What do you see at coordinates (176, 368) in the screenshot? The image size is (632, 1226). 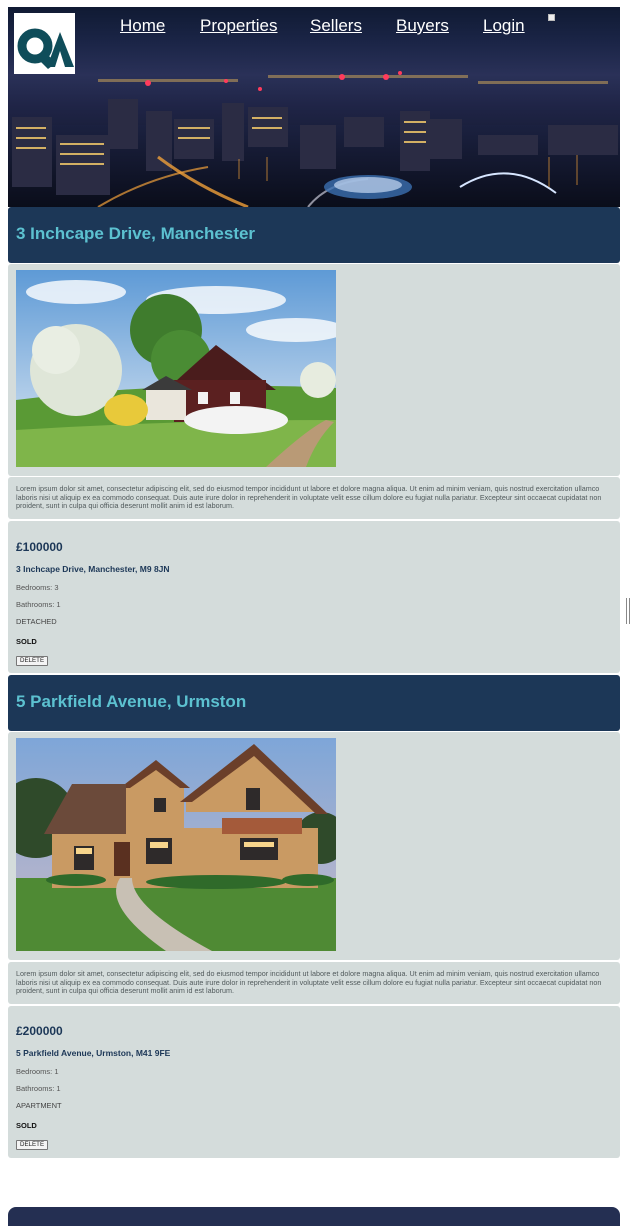 I see `listing-photo-cottage` at bounding box center [176, 368].